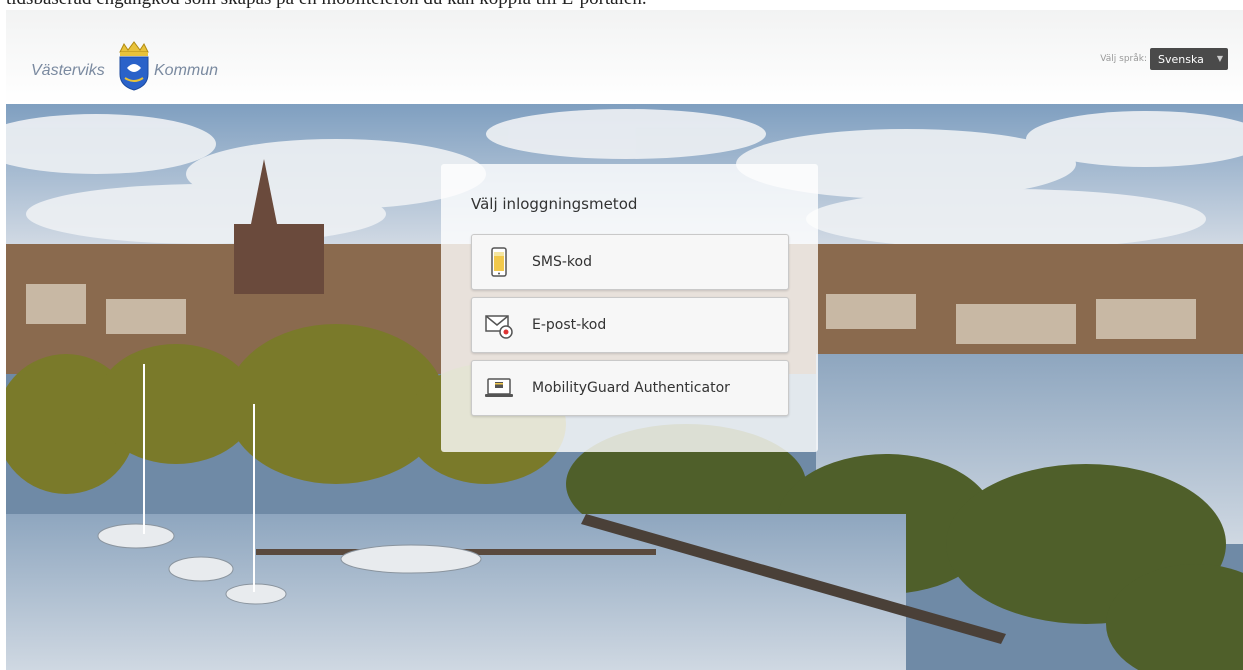 The image size is (1243, 670). Describe the element at coordinates (630, 262) in the screenshot. I see `sms-code-button: SMS-kod` at that location.